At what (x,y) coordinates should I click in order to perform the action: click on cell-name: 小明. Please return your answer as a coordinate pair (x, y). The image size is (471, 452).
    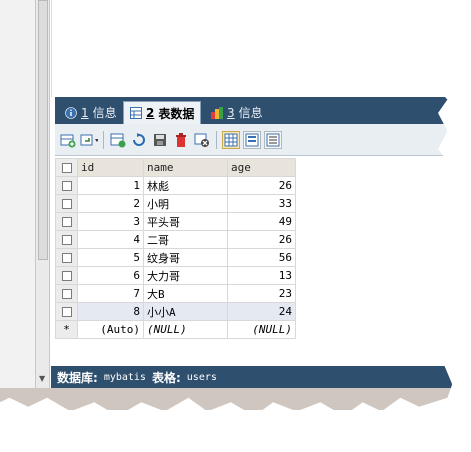
    Looking at the image, I should click on (185, 203).